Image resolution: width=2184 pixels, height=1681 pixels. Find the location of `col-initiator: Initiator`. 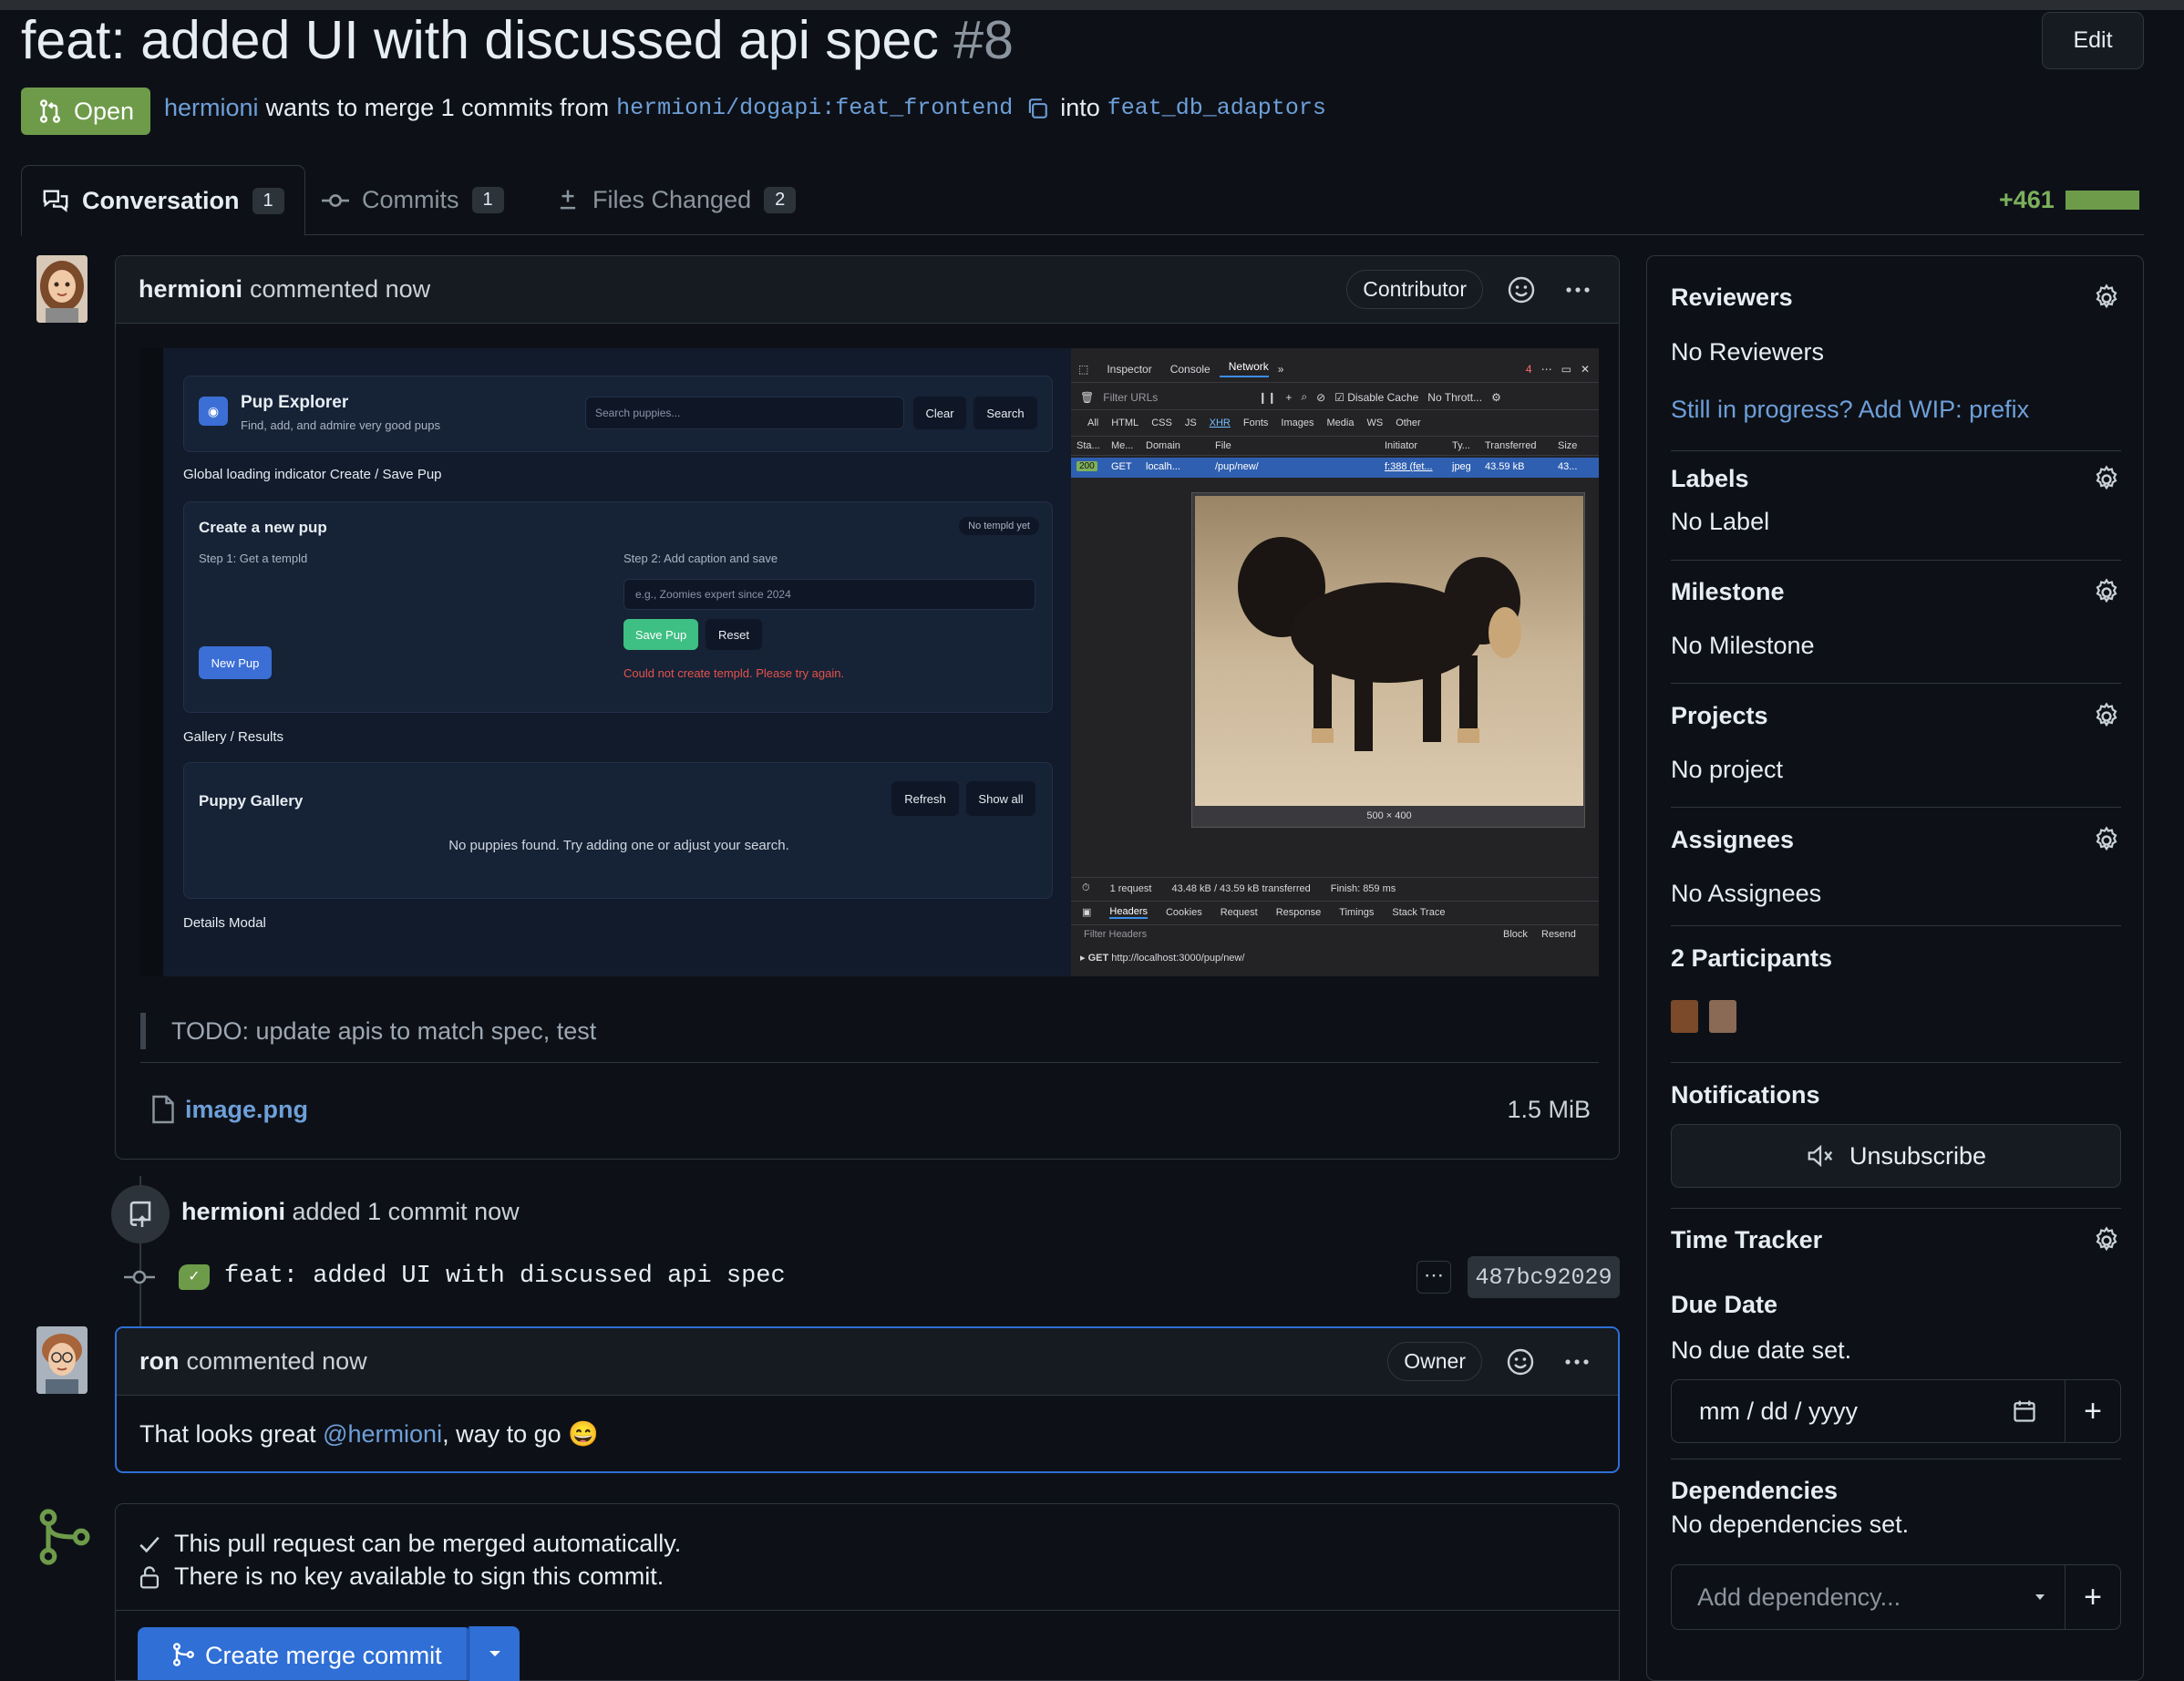

col-initiator: Initiator is located at coordinates (1401, 445).